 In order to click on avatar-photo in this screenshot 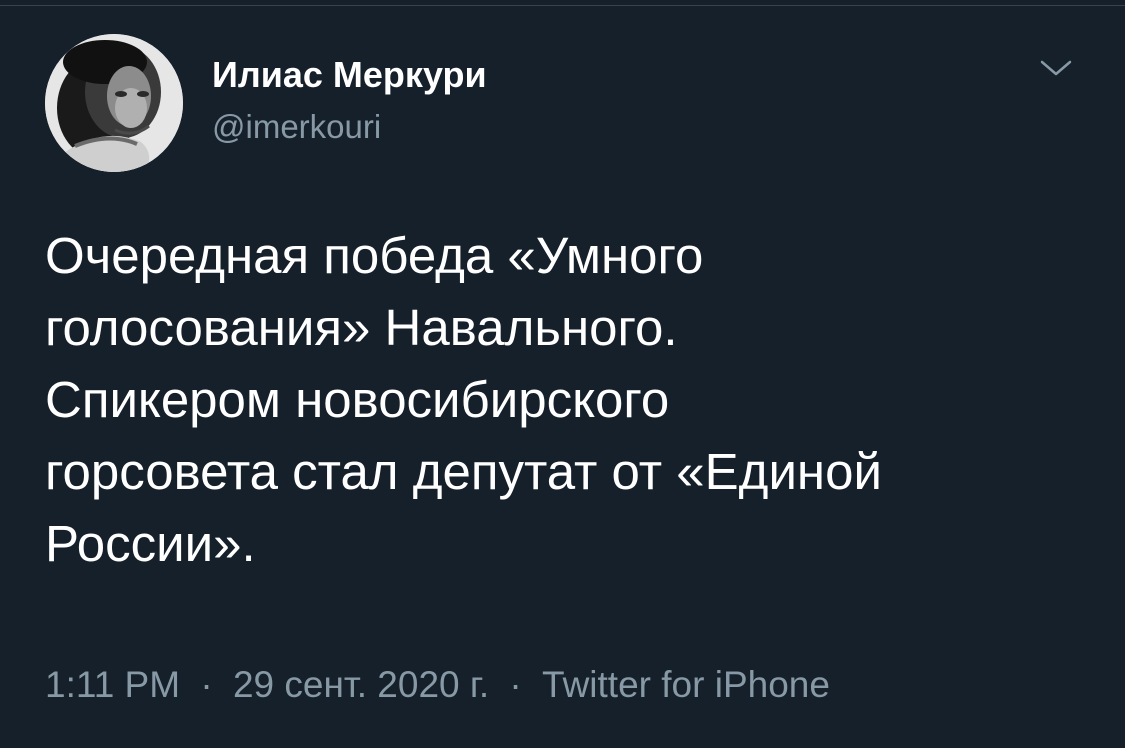, I will do `click(114, 103)`.